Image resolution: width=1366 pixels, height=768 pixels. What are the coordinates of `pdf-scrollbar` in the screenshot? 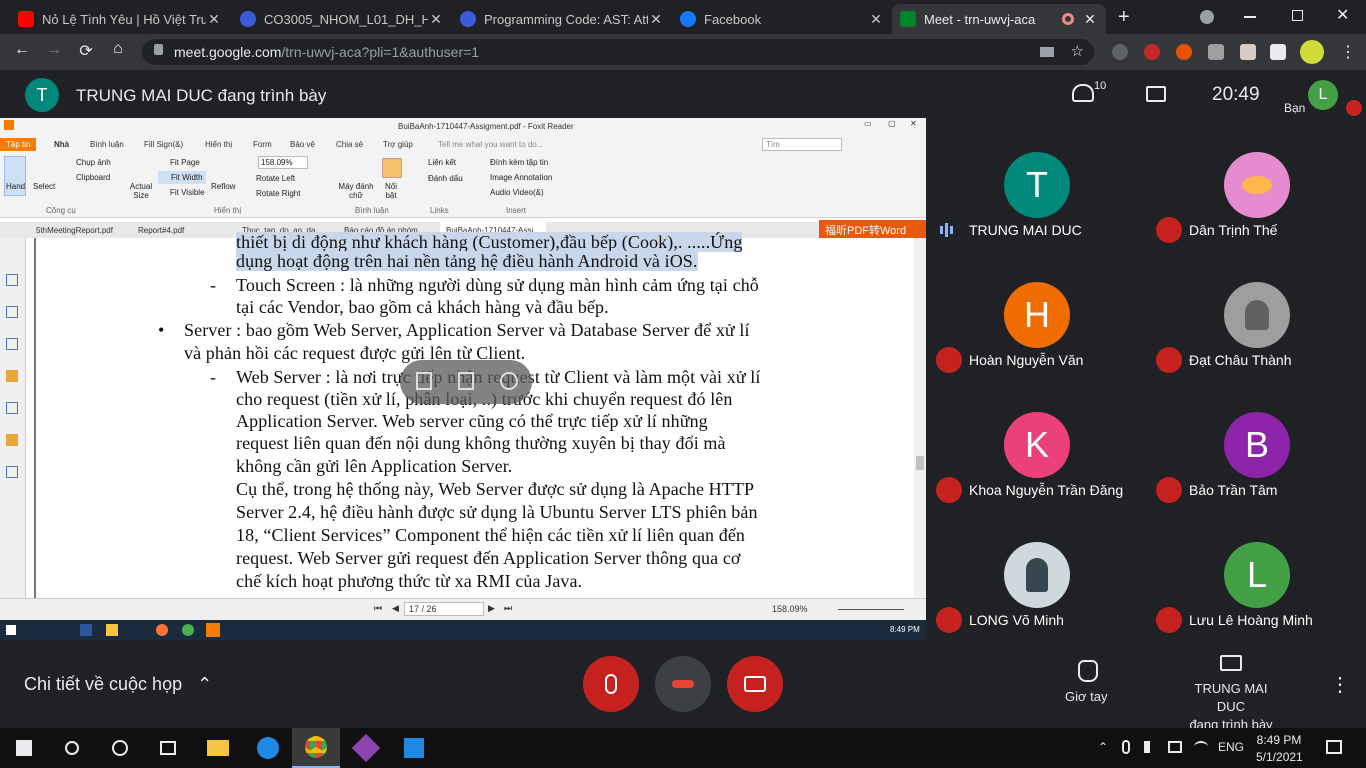 It's located at (920, 418).